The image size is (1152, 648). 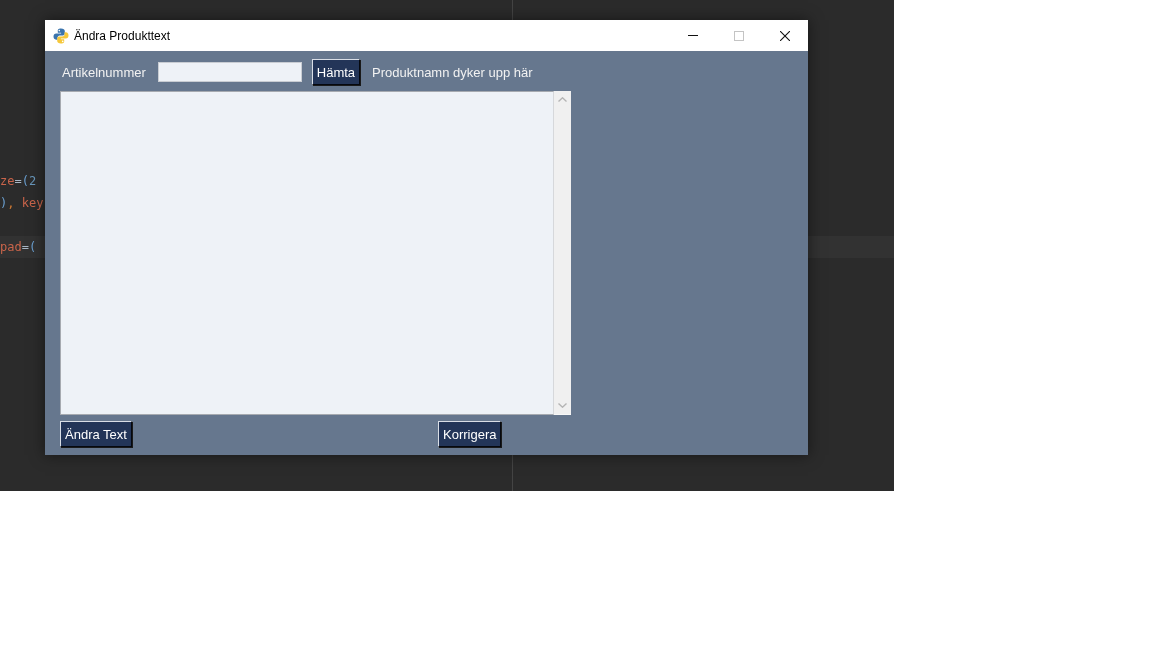 I want to click on fetch-button: Hämta, so click(x=336, y=72).